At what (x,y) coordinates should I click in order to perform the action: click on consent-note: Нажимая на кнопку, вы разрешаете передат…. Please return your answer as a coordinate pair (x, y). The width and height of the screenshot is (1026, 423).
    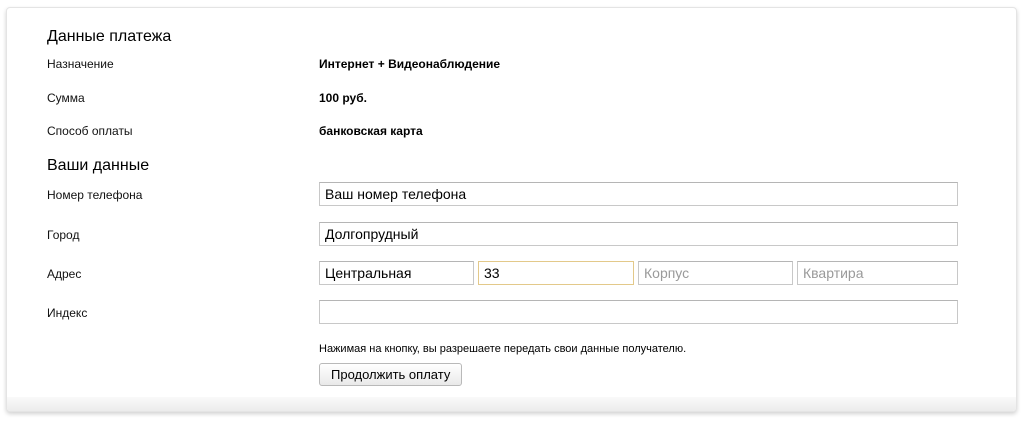
    Looking at the image, I should click on (503, 349).